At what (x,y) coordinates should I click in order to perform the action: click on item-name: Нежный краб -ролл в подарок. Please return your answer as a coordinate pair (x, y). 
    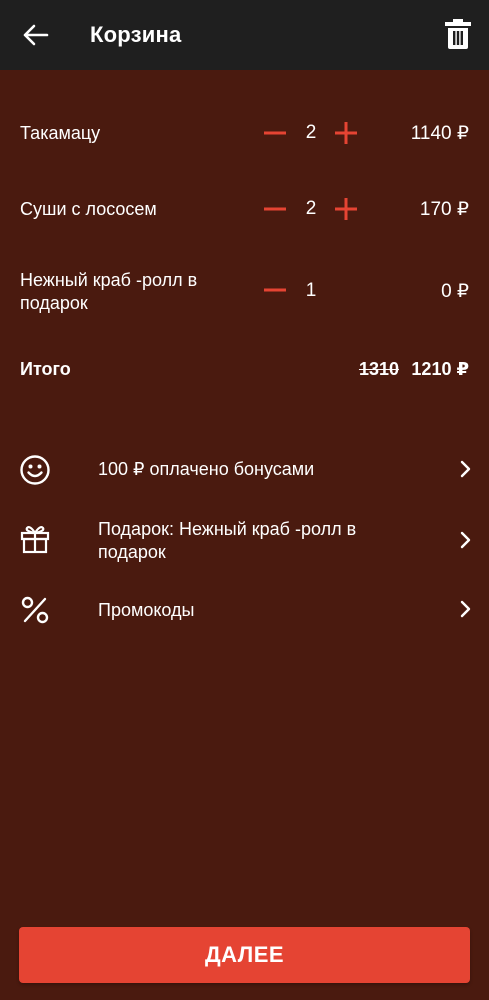
    Looking at the image, I should click on (109, 291).